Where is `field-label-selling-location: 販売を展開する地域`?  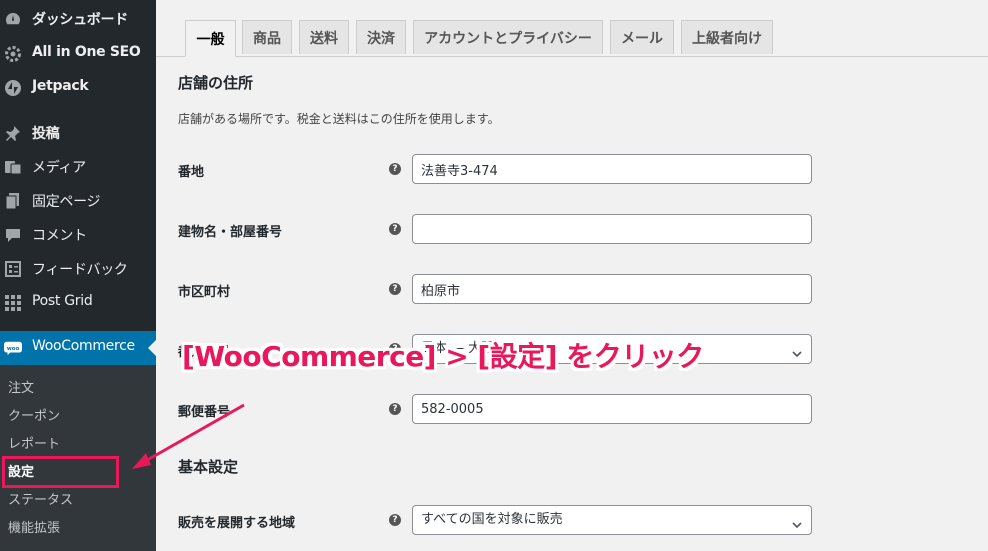
field-label-selling-location: 販売を展開する地域 is located at coordinates (237, 523).